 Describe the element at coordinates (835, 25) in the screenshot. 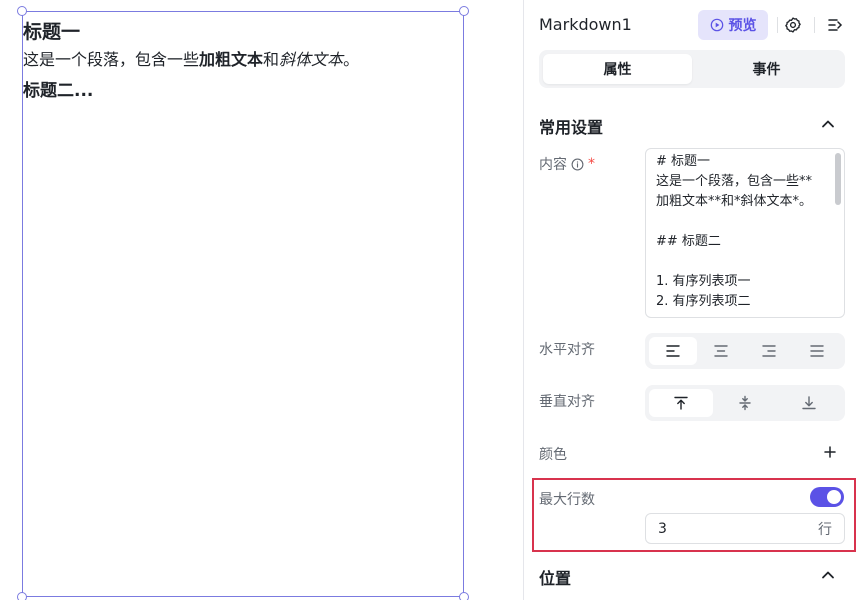

I see `collapse-panel-icon` at that location.